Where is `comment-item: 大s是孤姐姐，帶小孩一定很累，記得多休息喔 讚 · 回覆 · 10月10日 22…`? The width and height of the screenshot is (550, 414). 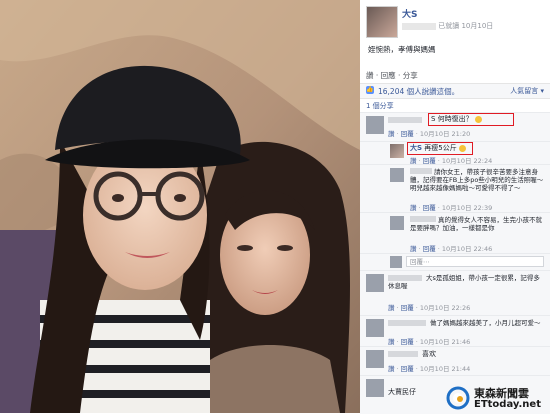 comment-item: 大s是孤姐姐，帶小孩一定很累，記得多休息喔 讚 · 回覆 · 10月10日 22… is located at coordinates (455, 292).